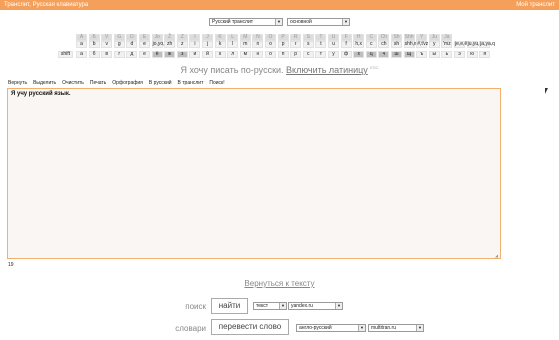 The width and height of the screenshot is (559, 340). Describe the element at coordinates (384, 37) in the screenshot. I see `keyboard-key: Ch` at that location.